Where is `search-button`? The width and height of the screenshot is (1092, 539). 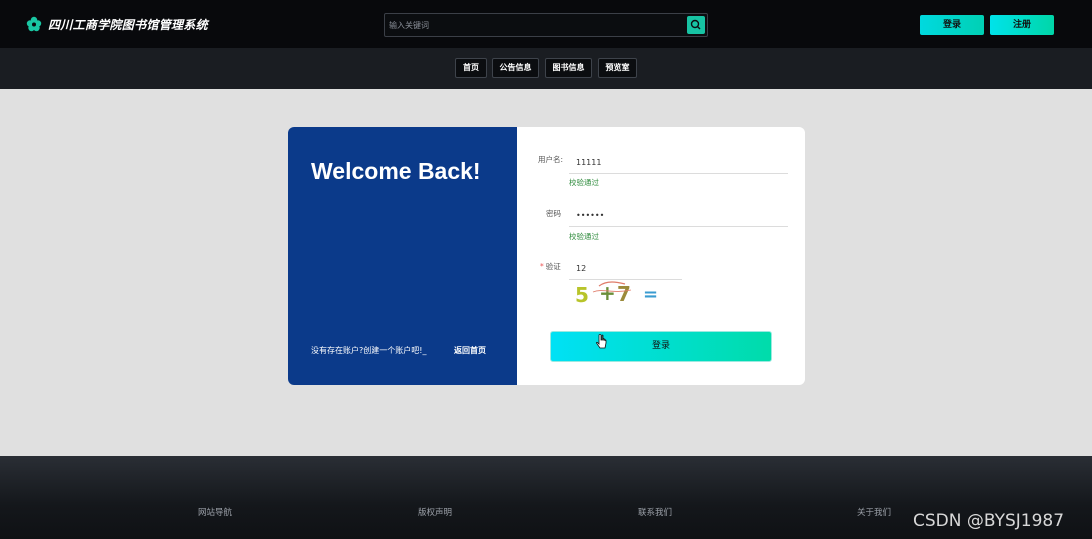
search-button is located at coordinates (696, 25).